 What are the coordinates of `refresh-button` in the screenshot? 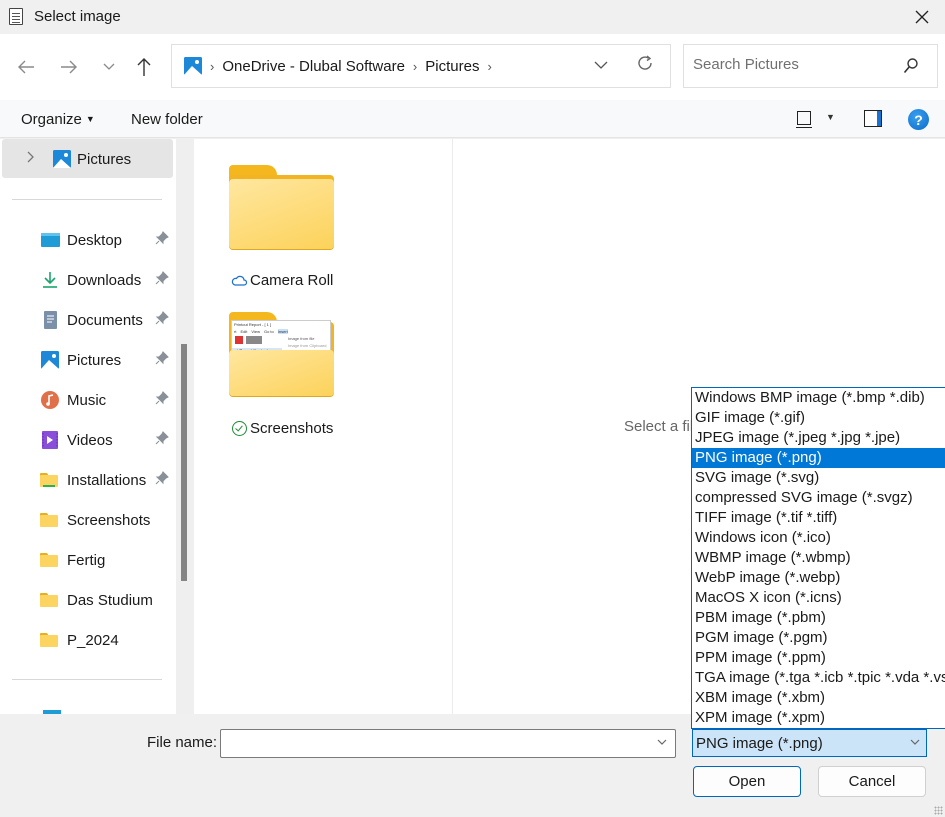 It's located at (645, 66).